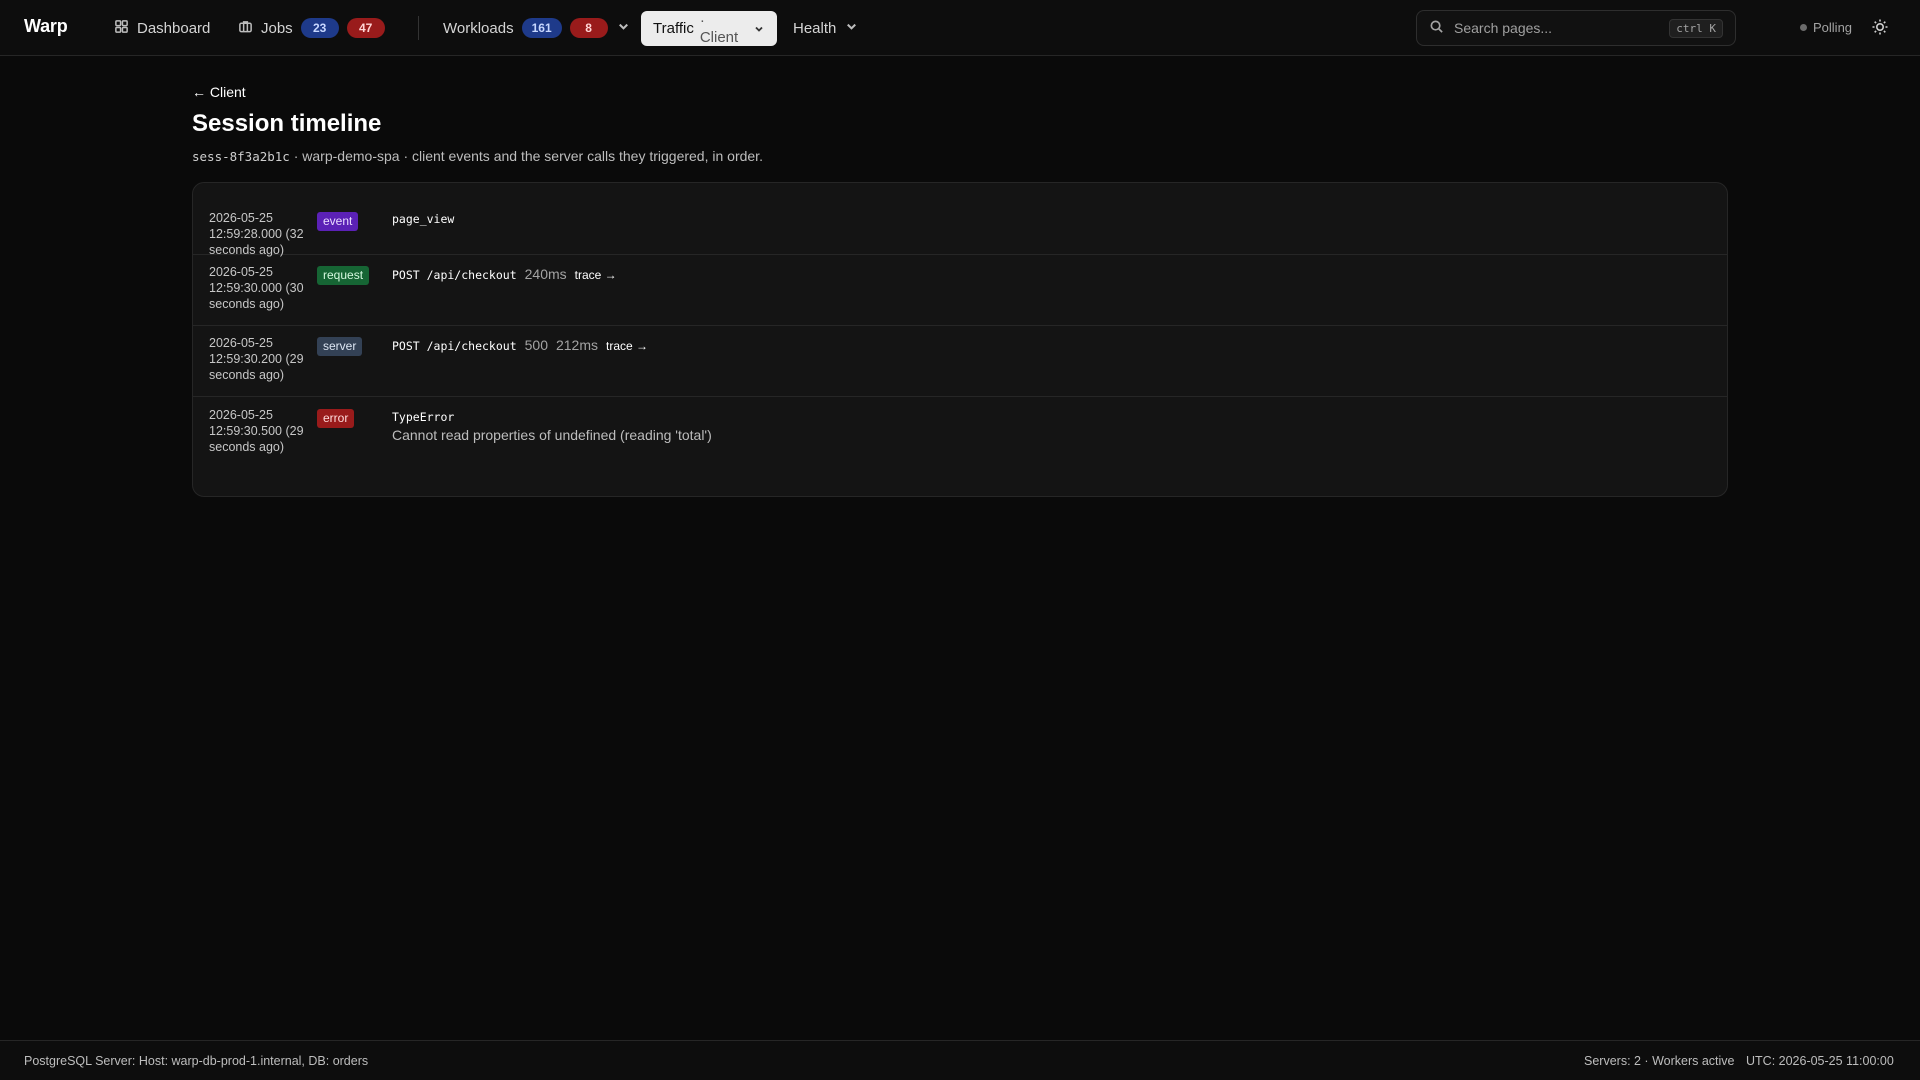  Describe the element at coordinates (454, 346) in the screenshot. I see `server-route: POST /api/checkout` at that location.